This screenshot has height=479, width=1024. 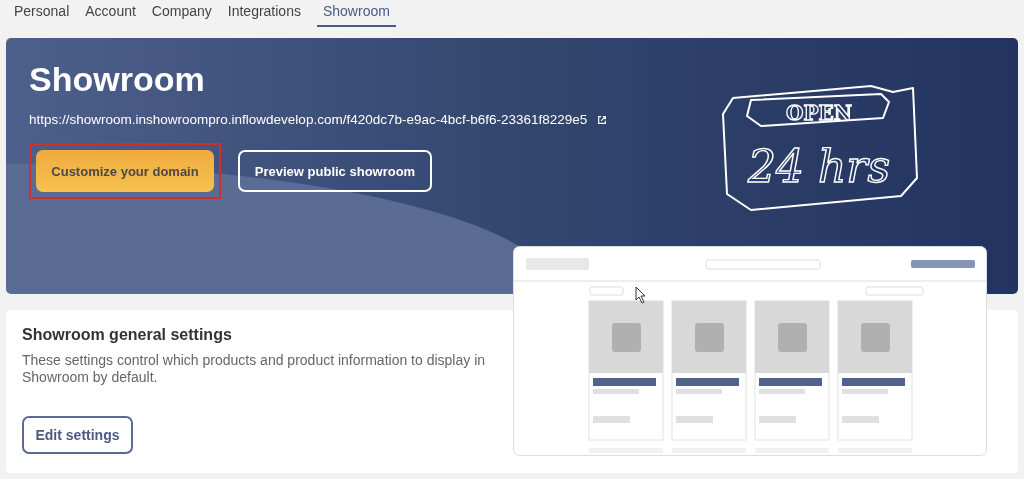 What do you see at coordinates (117, 79) in the screenshot?
I see `page-title: Showroom` at bounding box center [117, 79].